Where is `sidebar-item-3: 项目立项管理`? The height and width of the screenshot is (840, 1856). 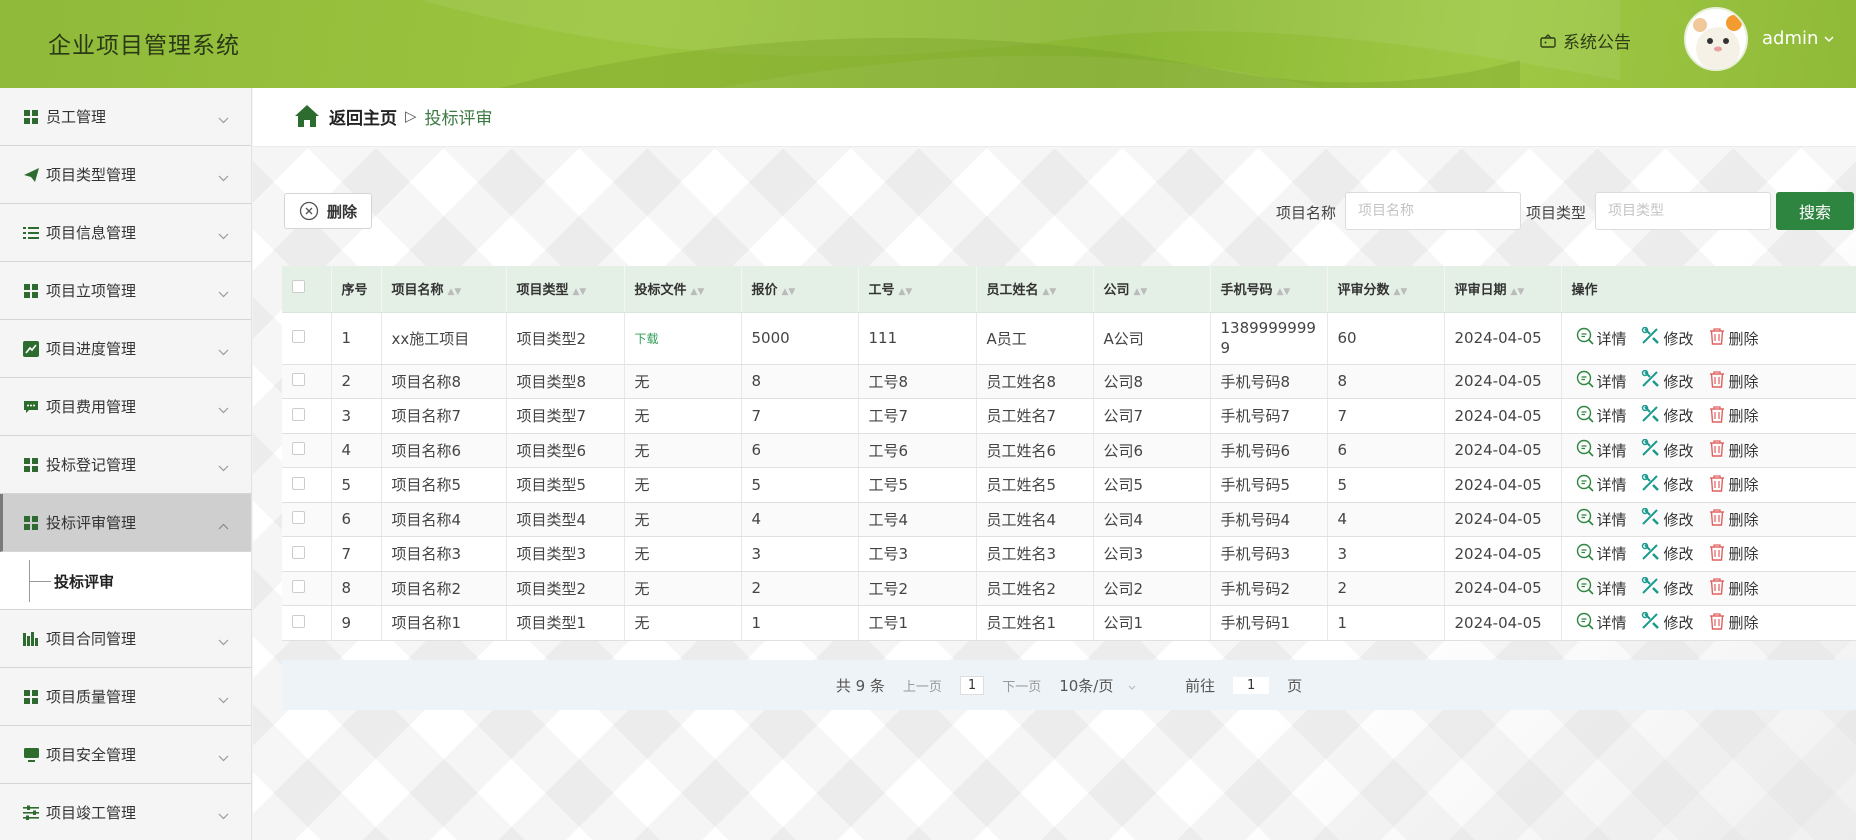 sidebar-item-3: 项目立项管理 is located at coordinates (125, 291).